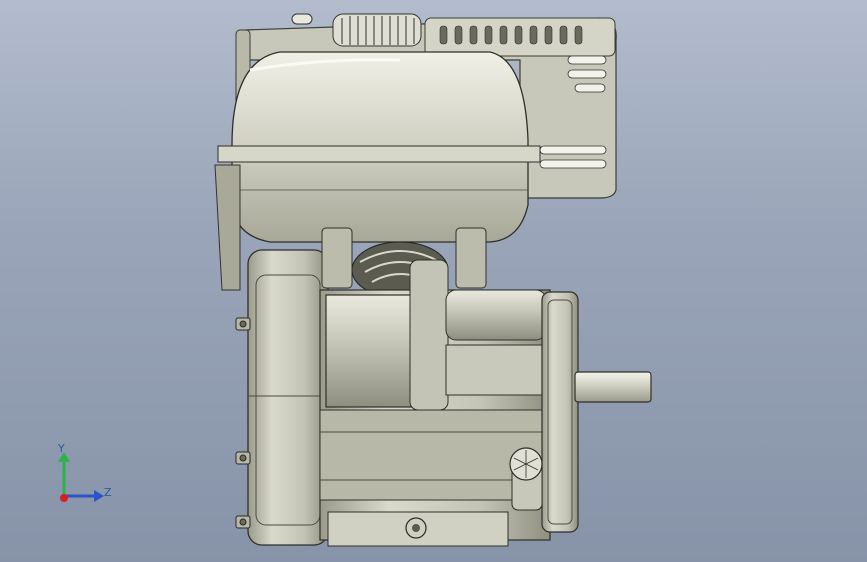 The image size is (867, 562). What do you see at coordinates (99, 496) in the screenshot?
I see `z-arrow-icon` at bounding box center [99, 496].